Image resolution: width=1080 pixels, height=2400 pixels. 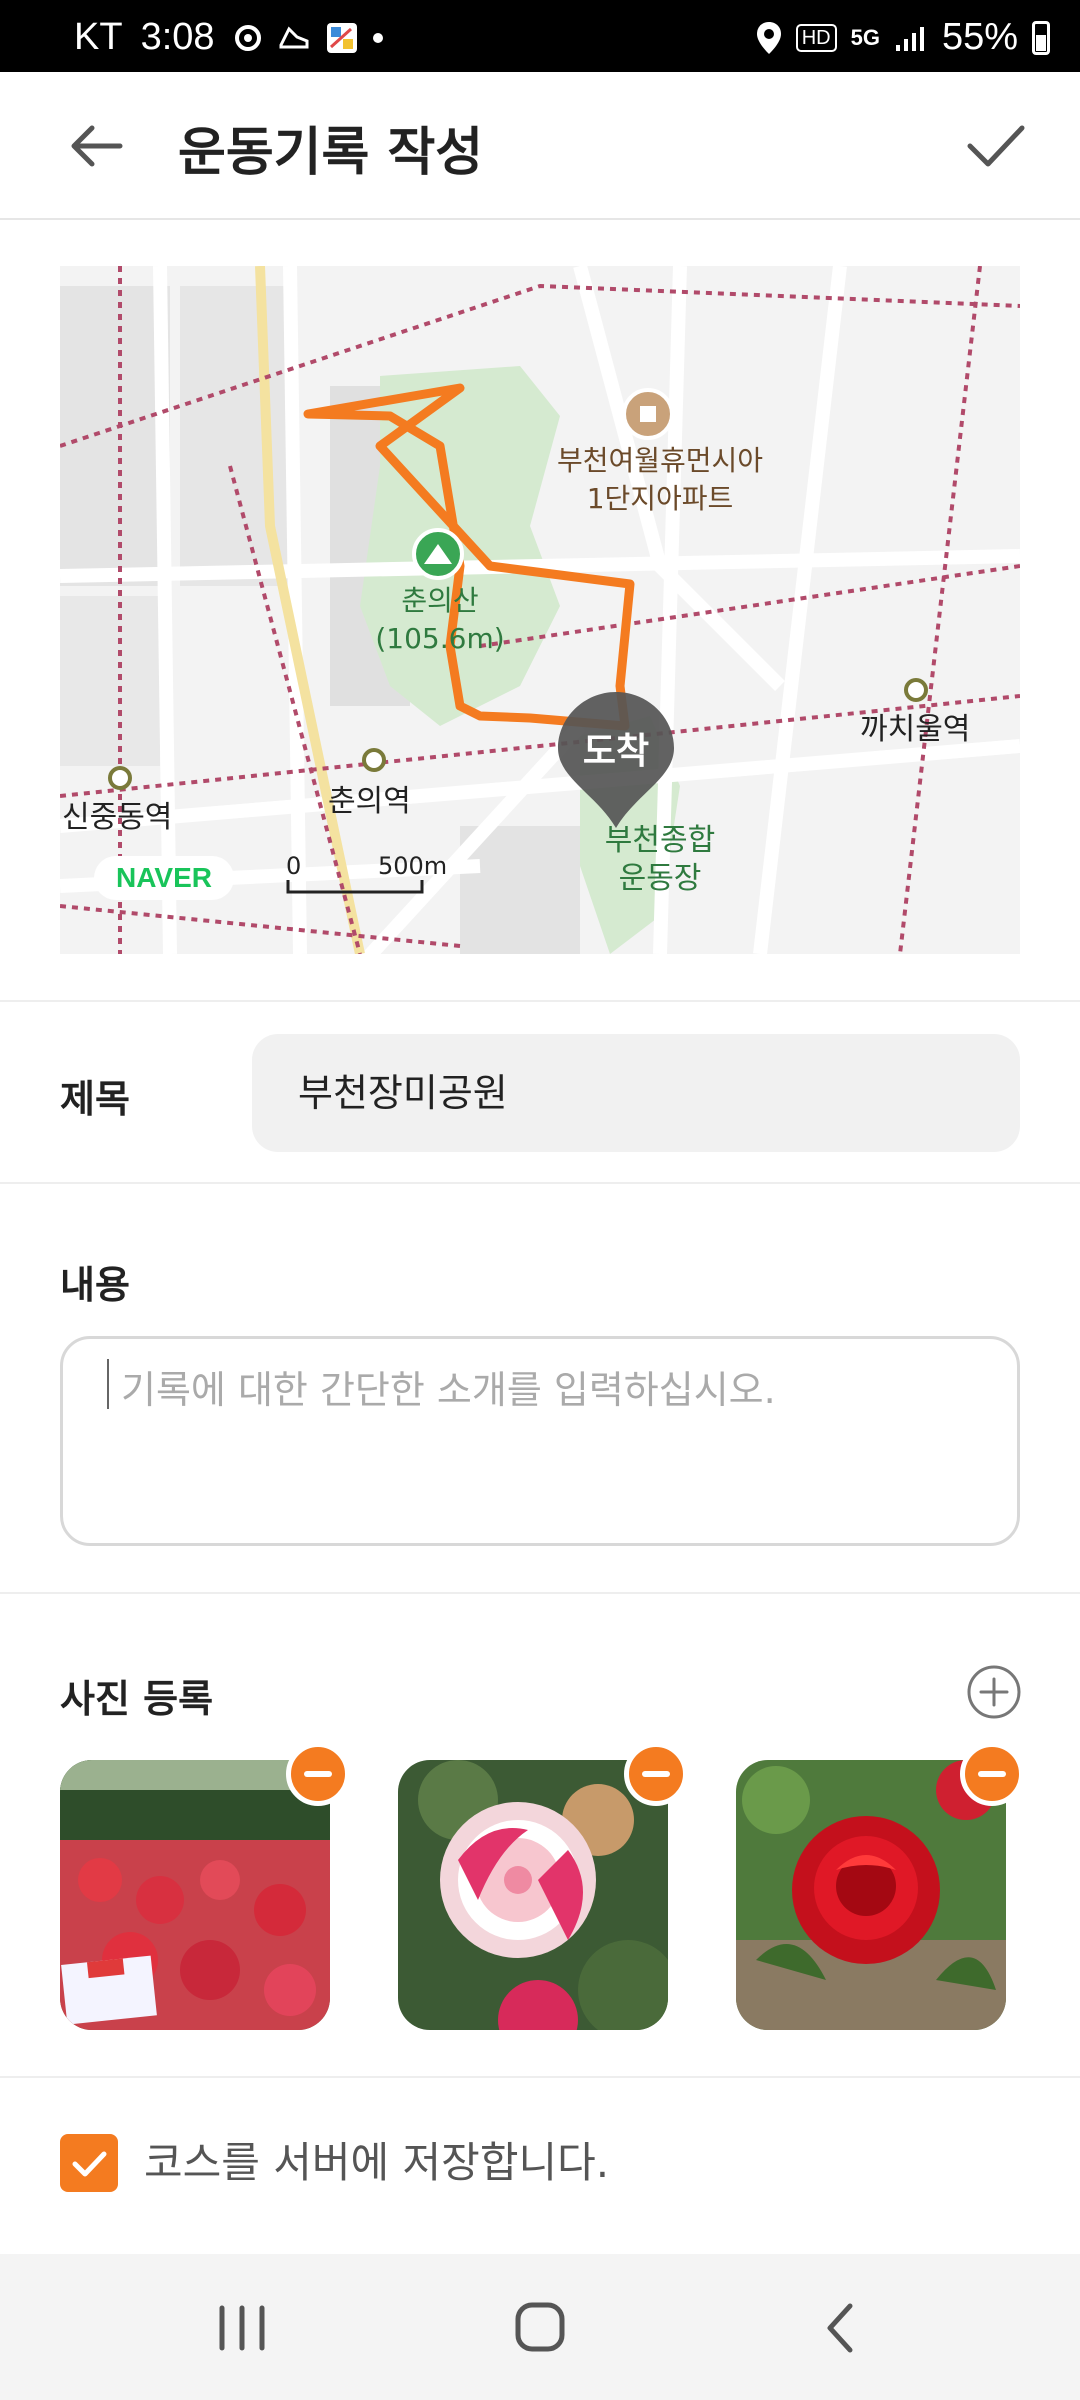 I want to click on shoe-icon, so click(x=294, y=36).